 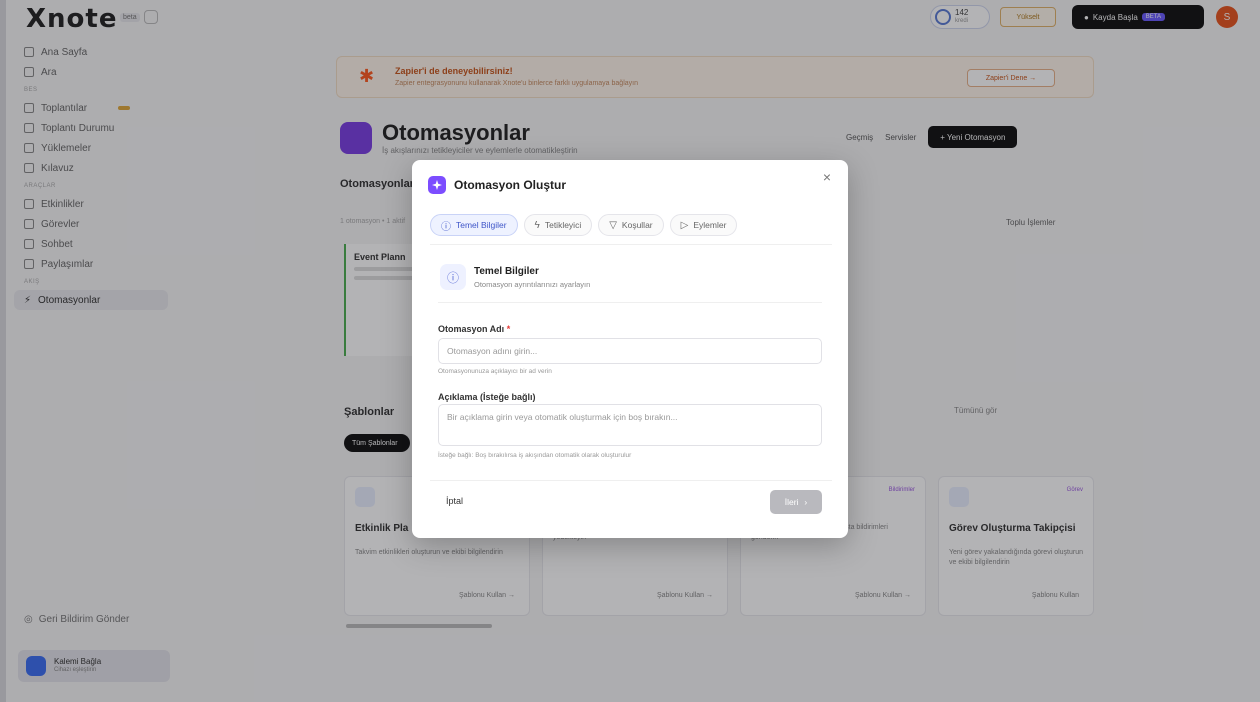 I want to click on description-label: Açıklama (İsteğe bağlı), so click(x=487, y=397).